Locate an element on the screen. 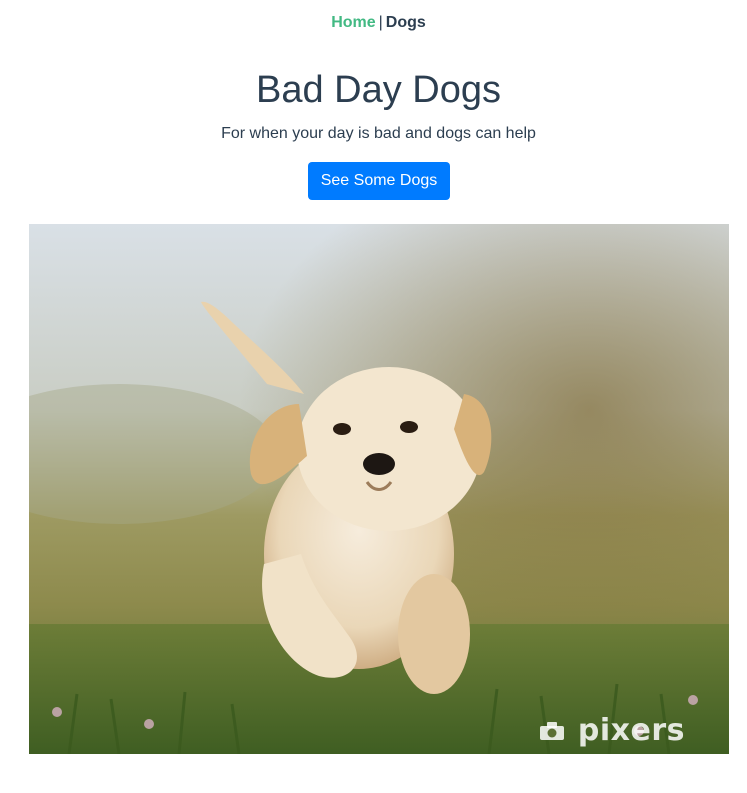  pixers-watermark: pixers is located at coordinates (612, 730).